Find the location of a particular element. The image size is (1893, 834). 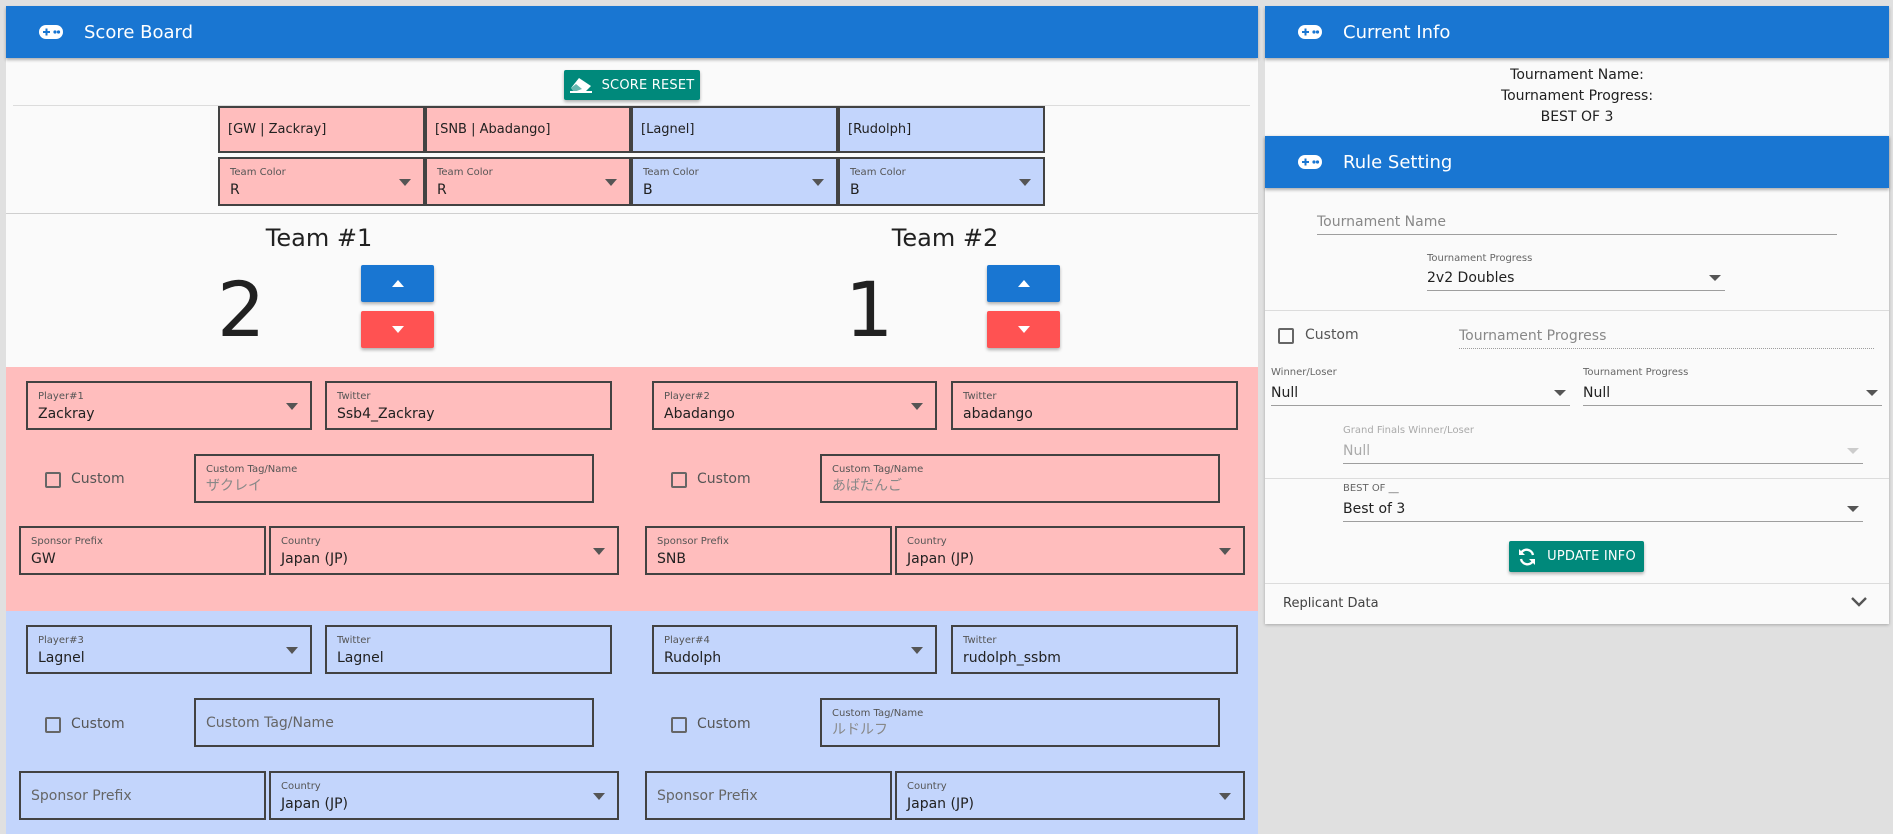

tournament-progress-label-2: Tournament Progress is located at coordinates (1636, 372).